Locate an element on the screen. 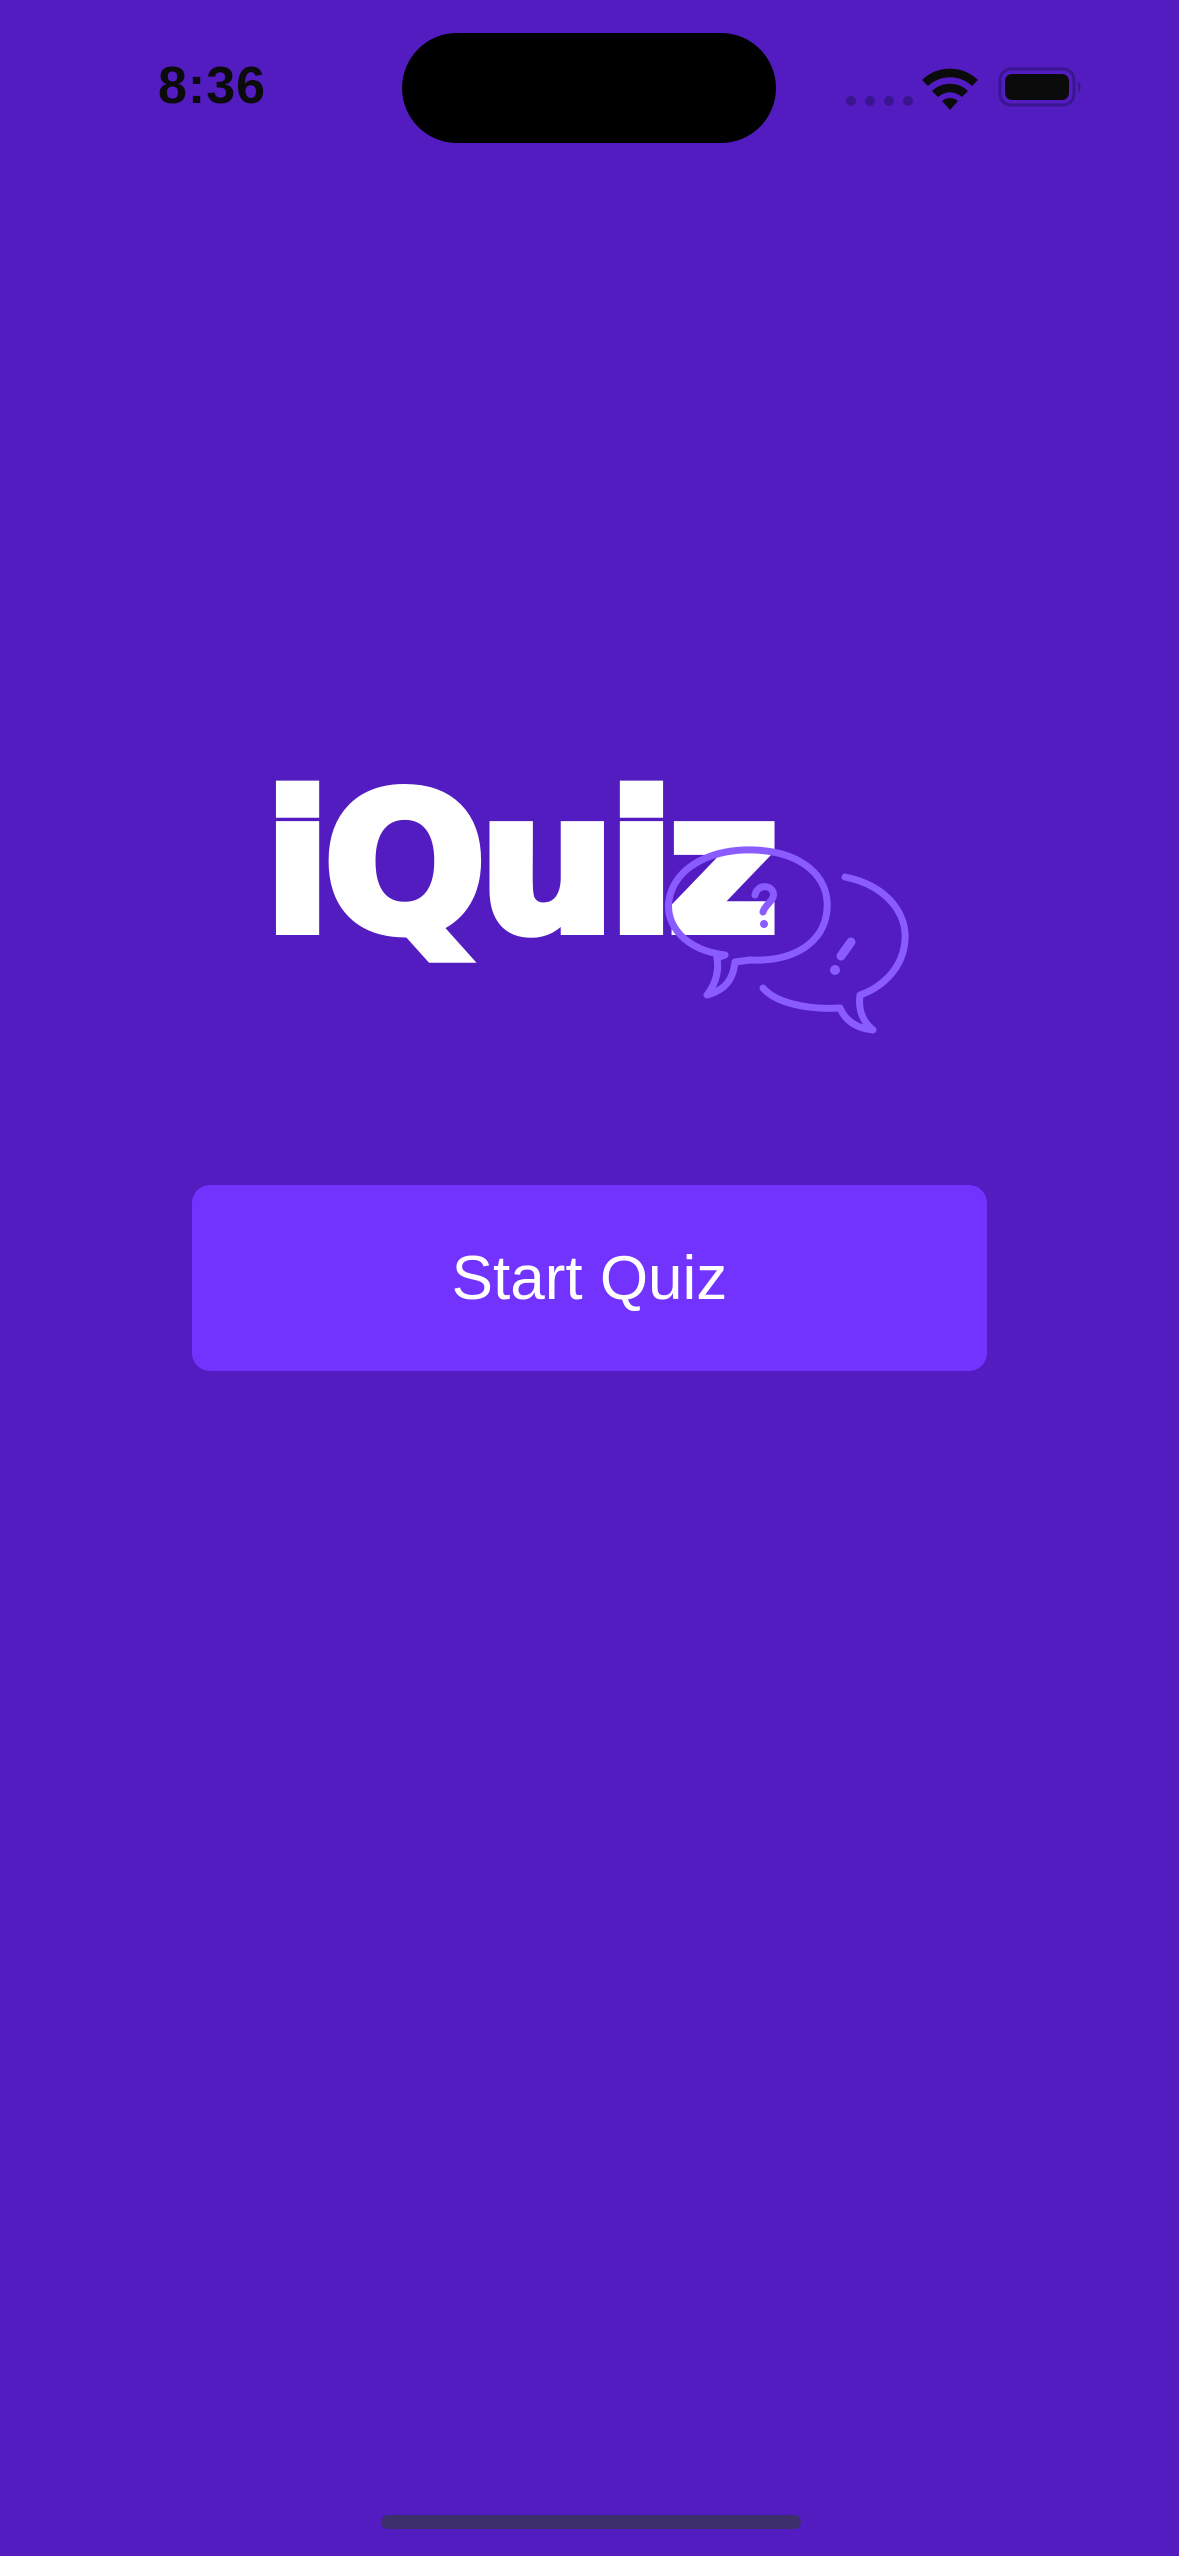 The width and height of the screenshot is (1179, 2556). status-bar: 8:36 is located at coordinates (589, 87).